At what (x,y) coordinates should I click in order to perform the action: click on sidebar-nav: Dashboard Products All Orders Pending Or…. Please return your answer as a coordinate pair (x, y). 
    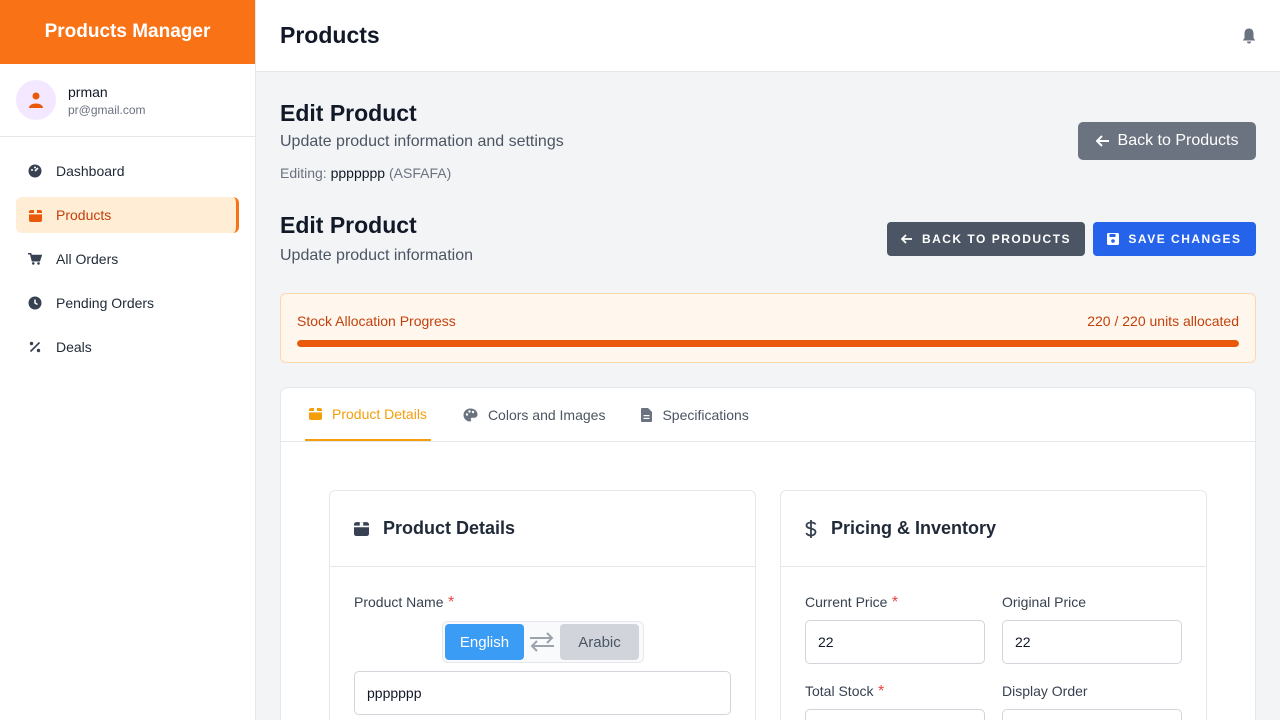
    Looking at the image, I should click on (127, 263).